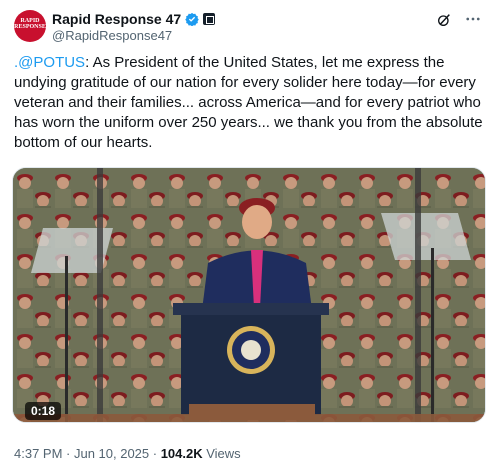 Image resolution: width=500 pixels, height=475 pixels. I want to click on video-duration-badge: 0:18, so click(43, 411).